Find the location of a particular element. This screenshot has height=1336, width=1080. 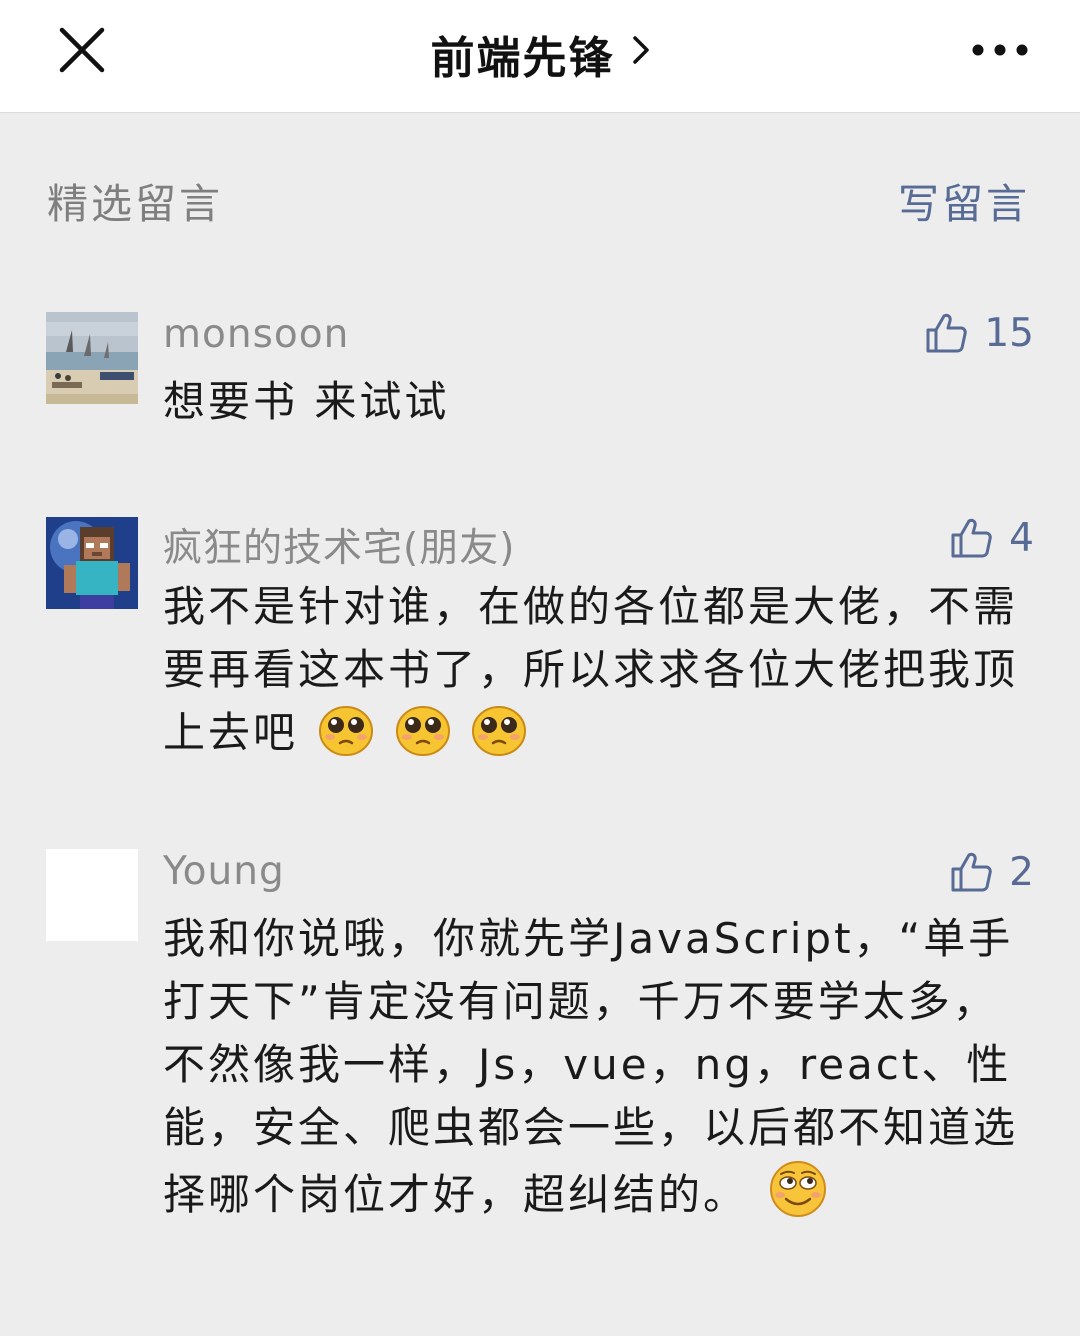

chevron-right-icon is located at coordinates (641, 52).